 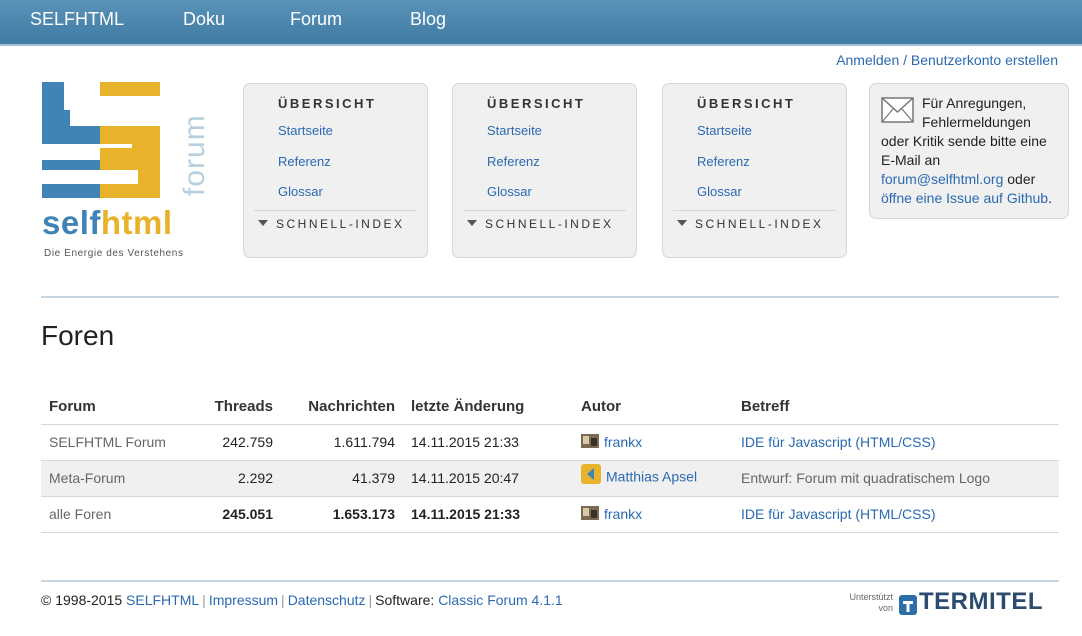 What do you see at coordinates (117, 514) in the screenshot?
I see `forum-name: alle Foren` at bounding box center [117, 514].